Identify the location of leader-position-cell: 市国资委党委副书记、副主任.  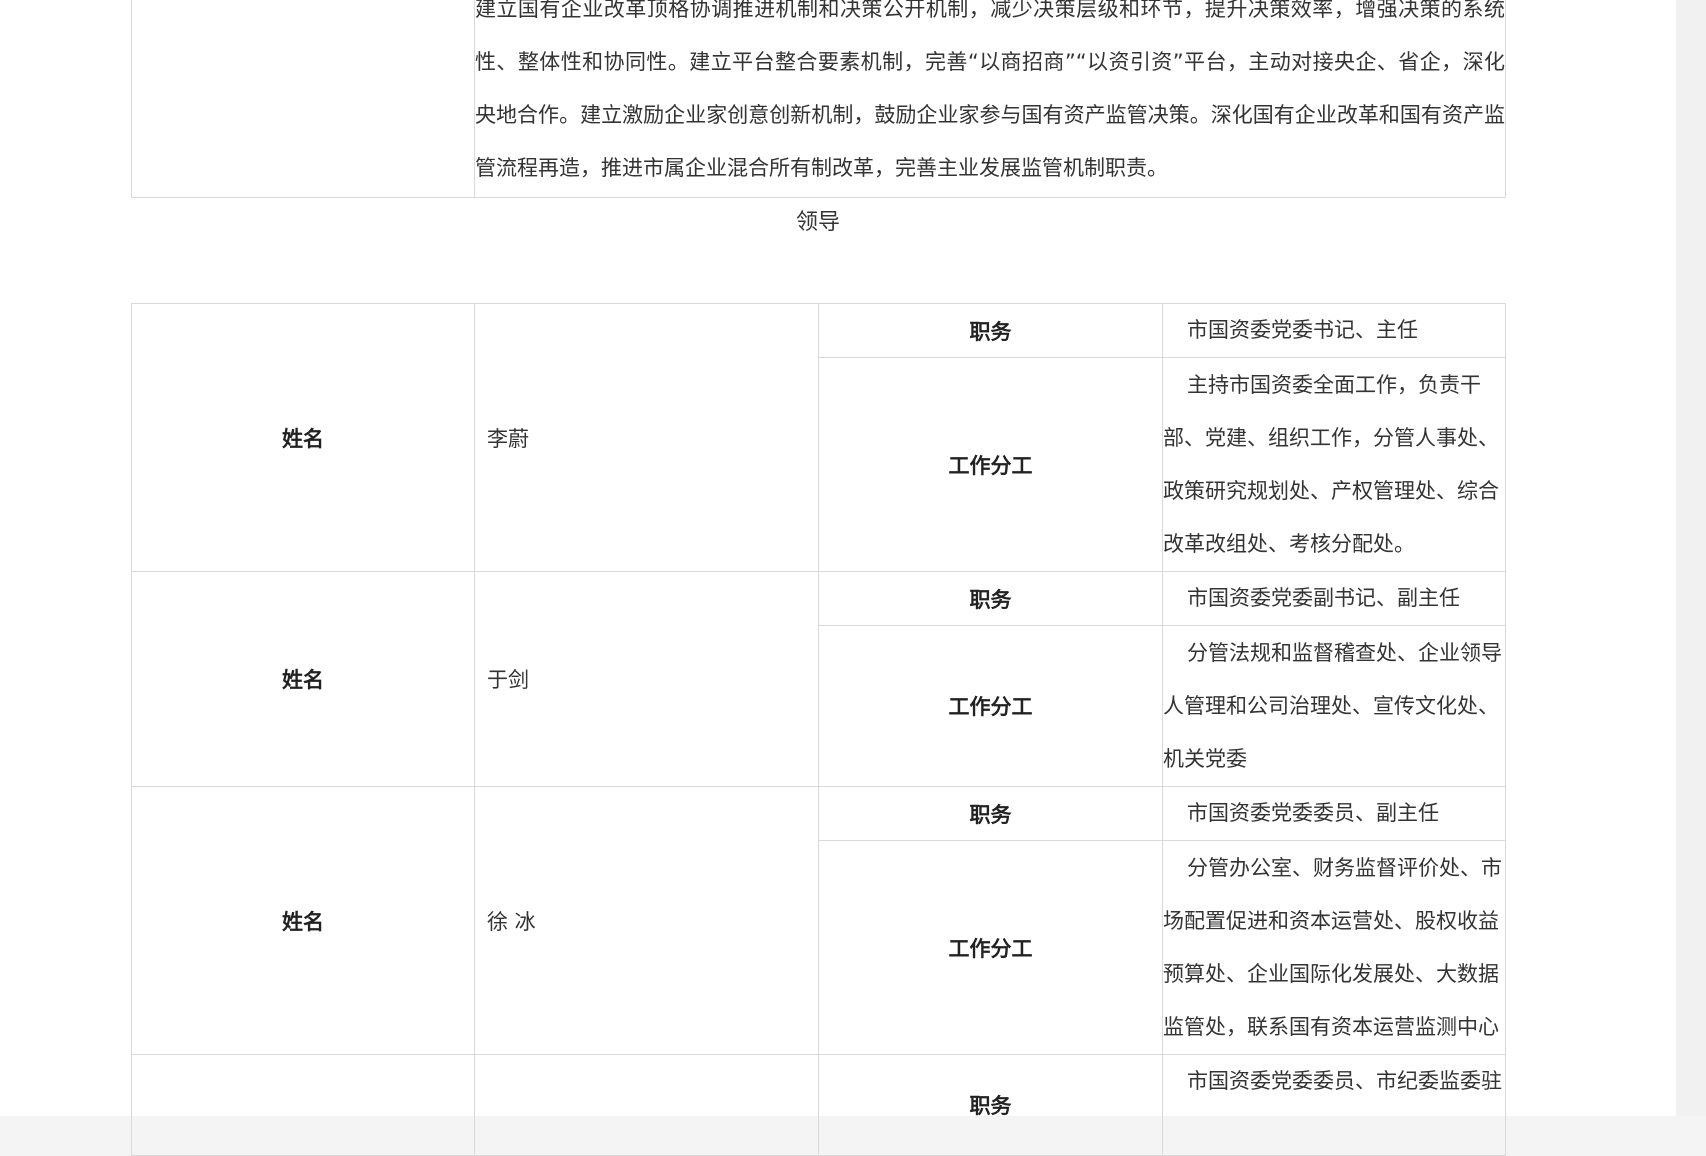
(1334, 598).